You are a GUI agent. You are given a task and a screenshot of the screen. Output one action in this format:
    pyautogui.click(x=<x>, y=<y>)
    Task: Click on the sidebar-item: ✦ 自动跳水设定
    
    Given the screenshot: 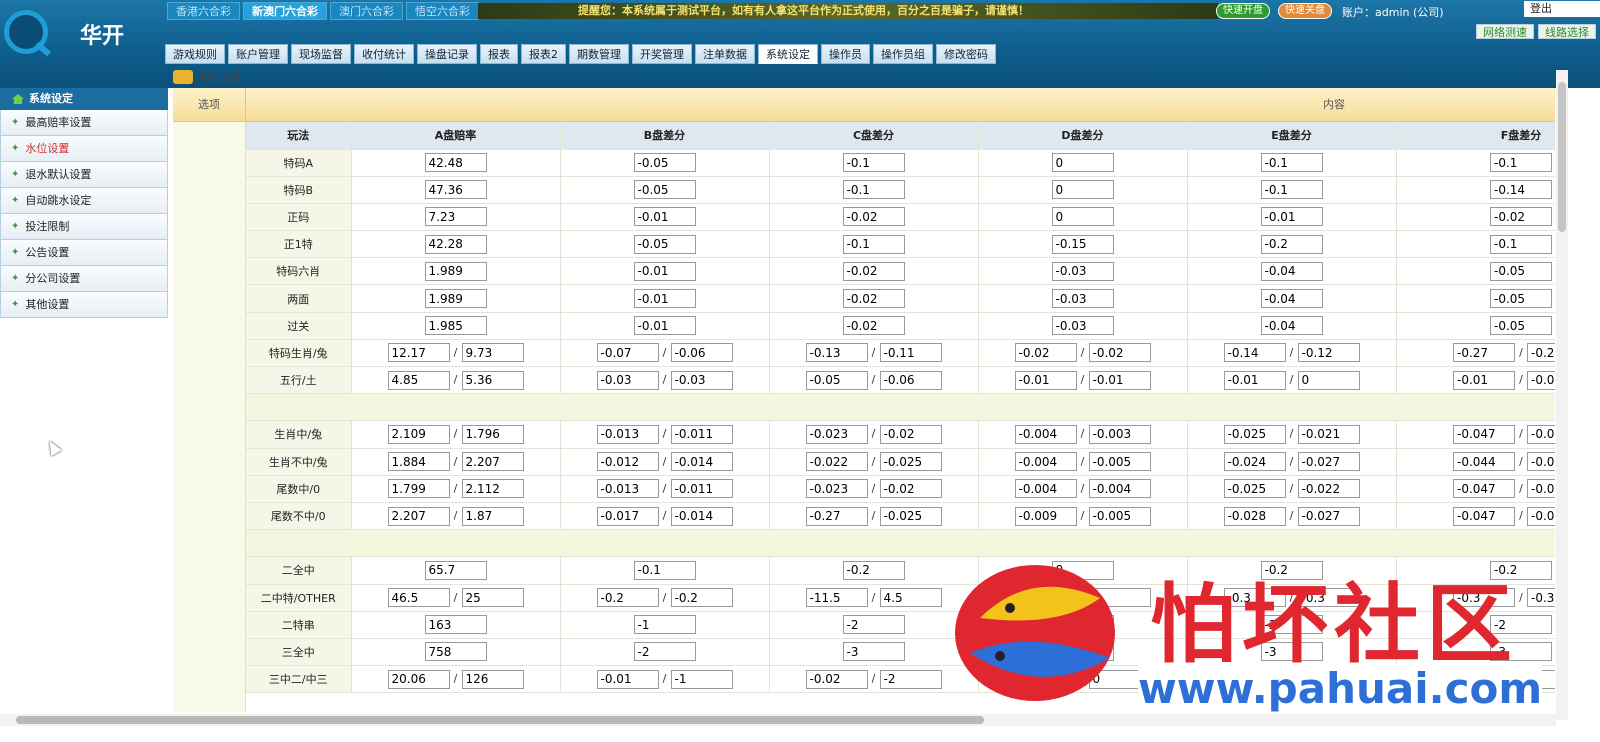 What is the action you would take?
    pyautogui.click(x=84, y=201)
    